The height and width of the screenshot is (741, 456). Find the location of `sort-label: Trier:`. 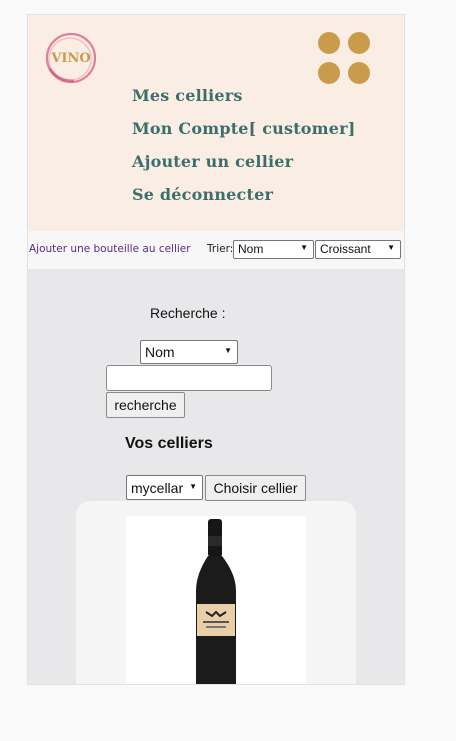

sort-label: Trier: is located at coordinates (220, 249).